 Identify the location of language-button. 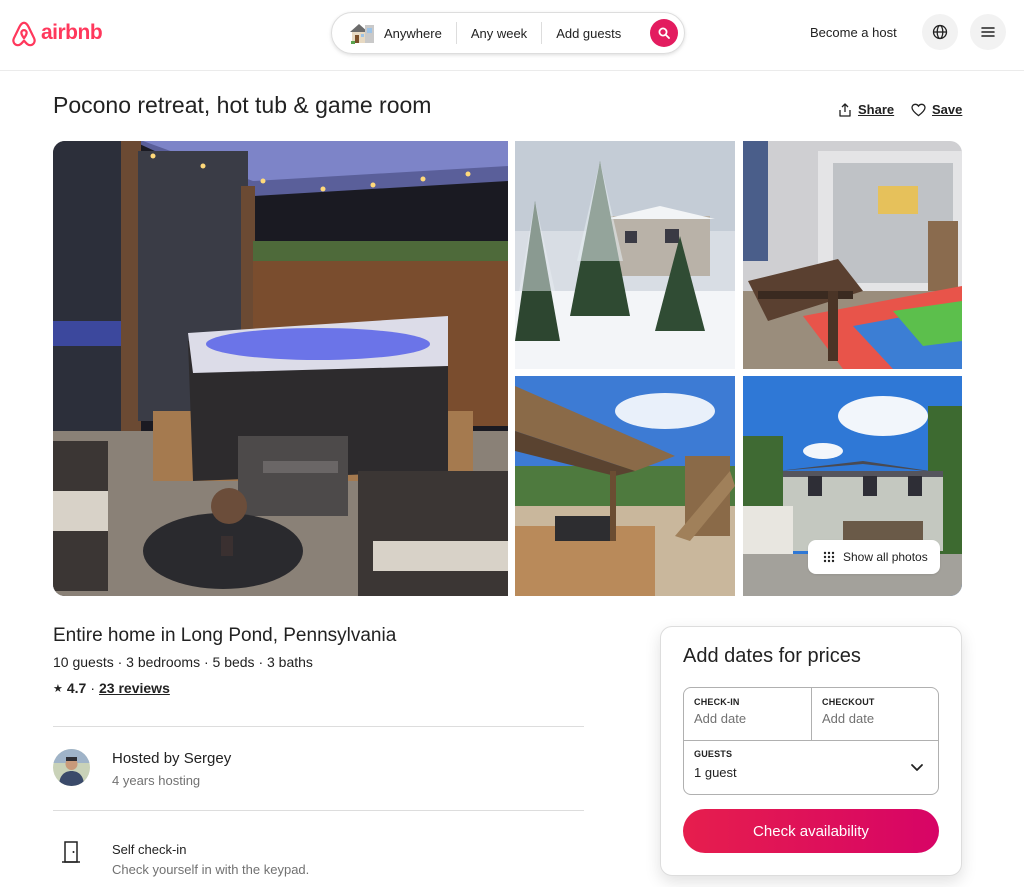
(940, 32).